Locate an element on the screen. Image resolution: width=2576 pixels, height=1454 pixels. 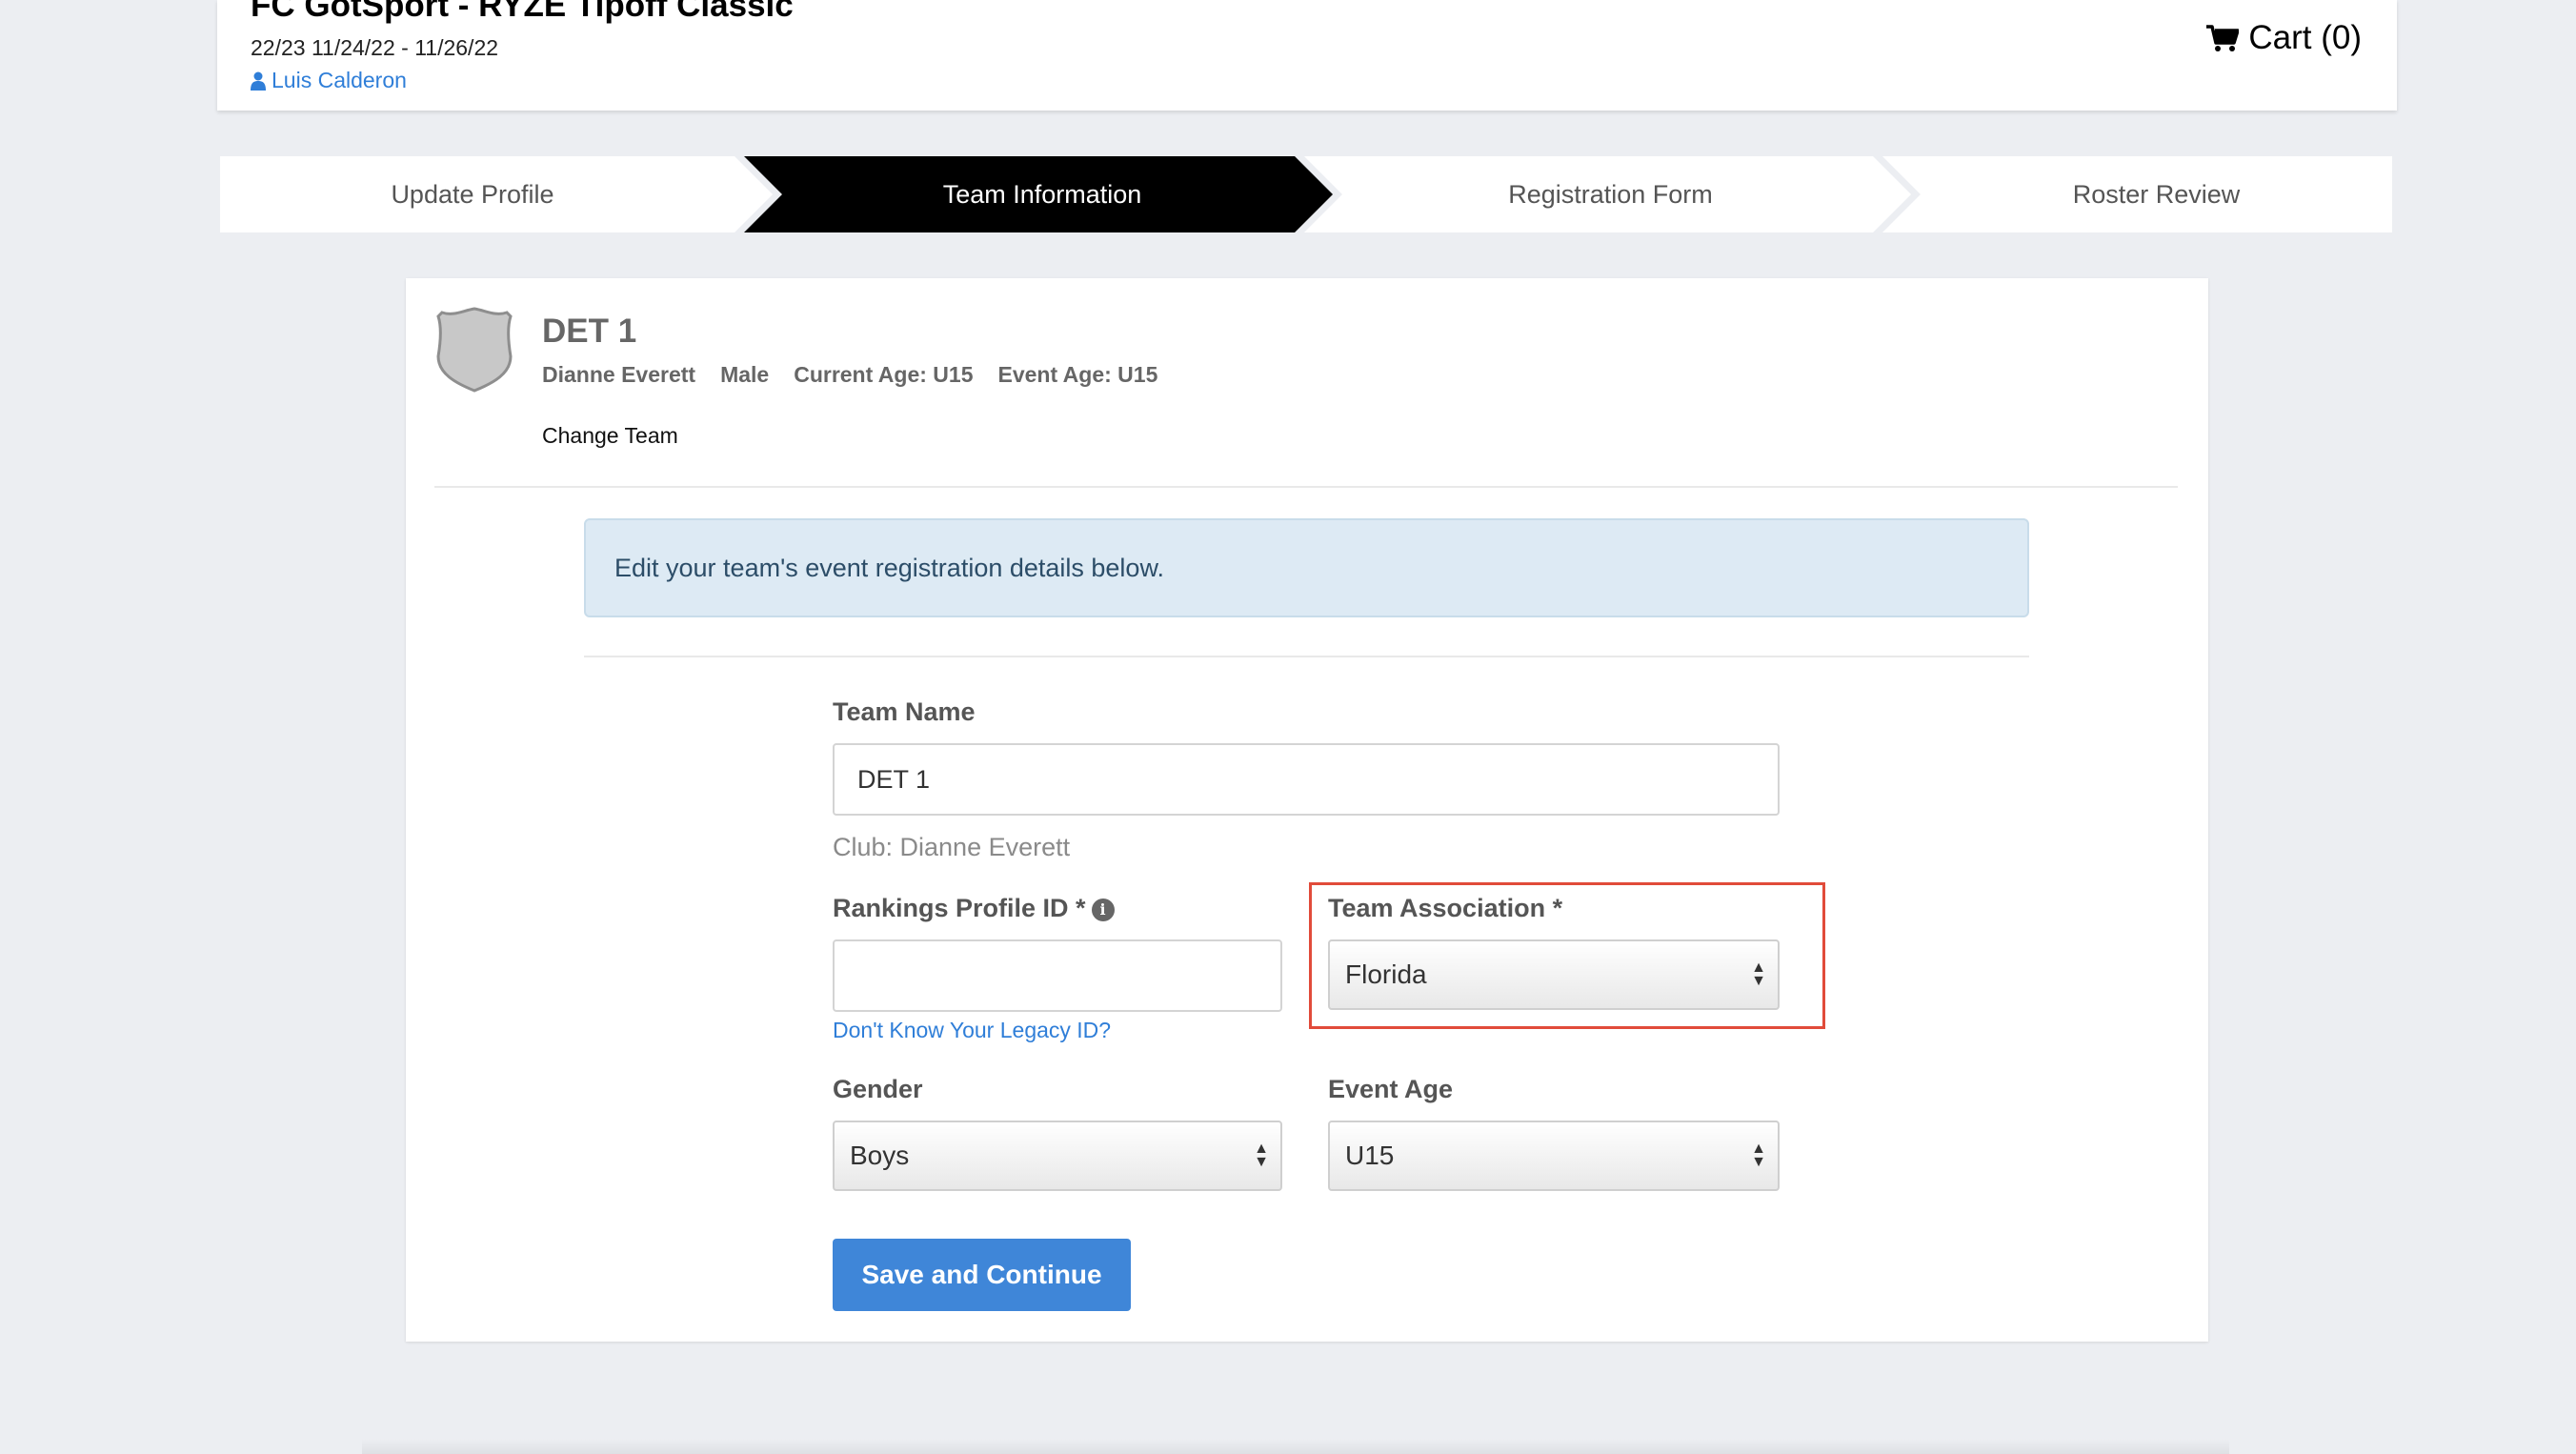
user-link: Luis Calderon is located at coordinates (329, 81).